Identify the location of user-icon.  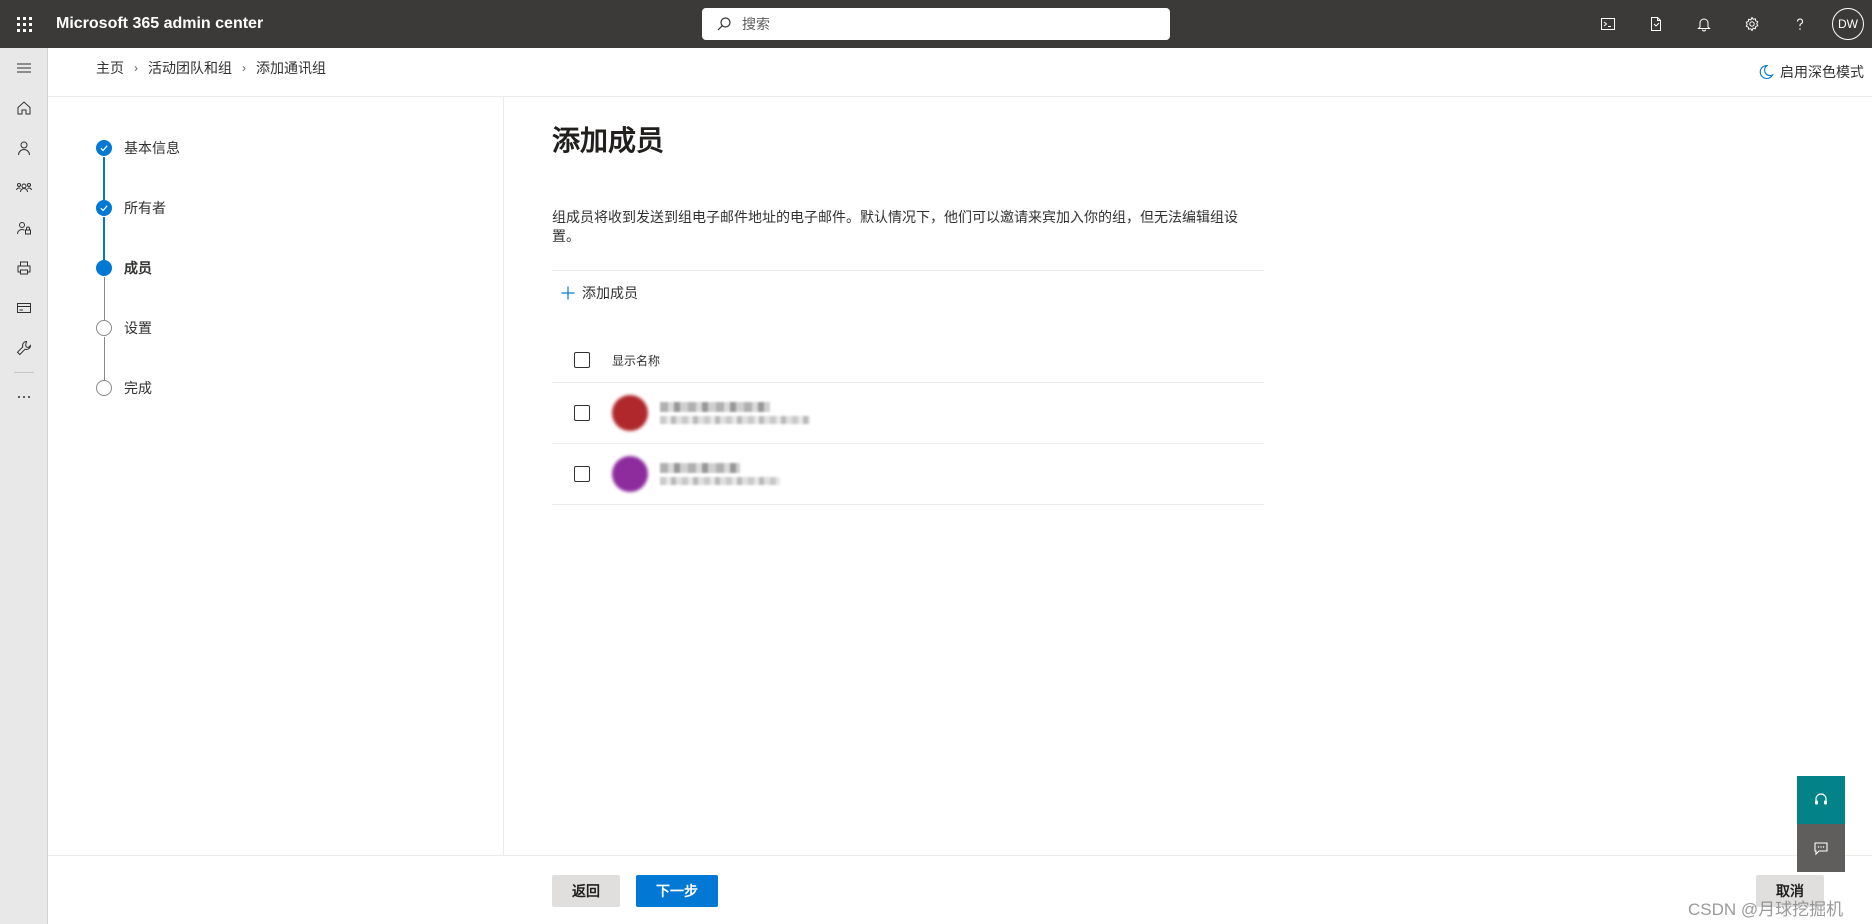
(24, 148).